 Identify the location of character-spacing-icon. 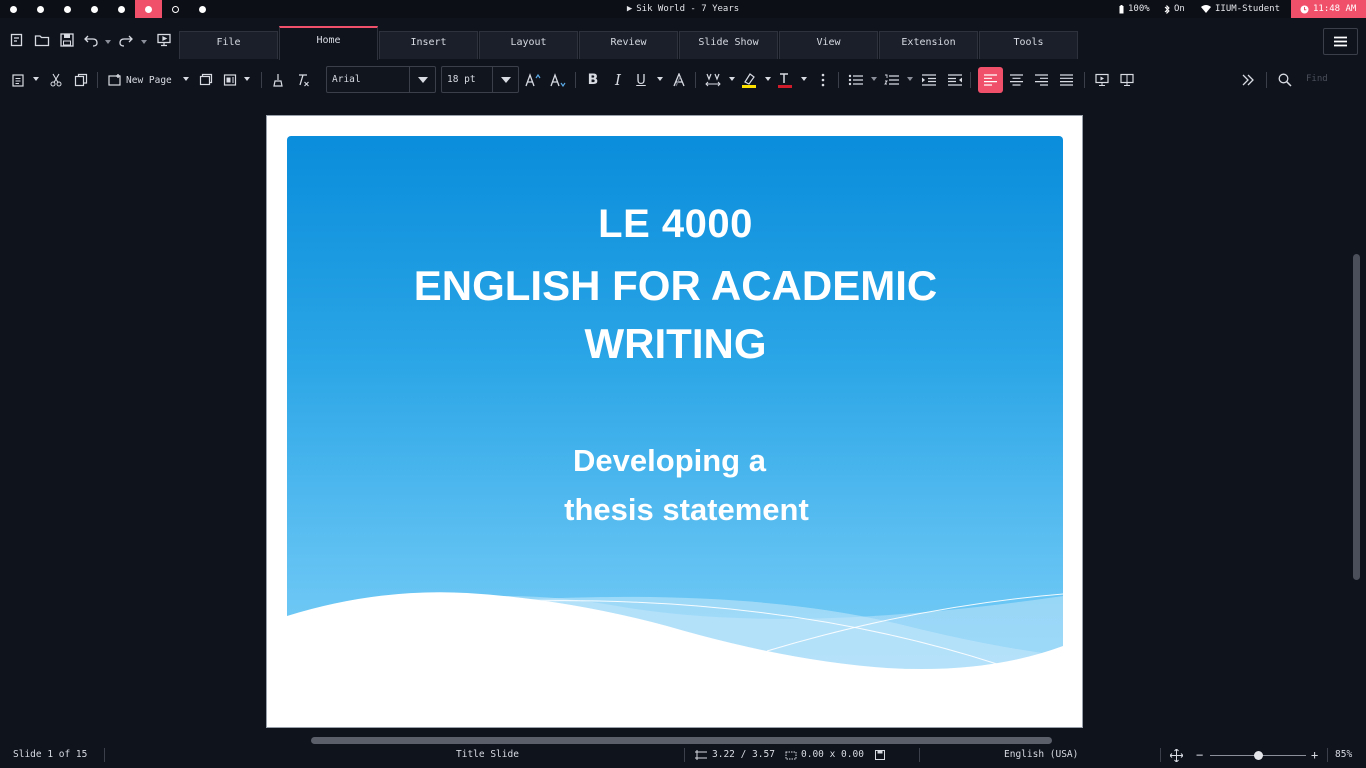
(713, 80).